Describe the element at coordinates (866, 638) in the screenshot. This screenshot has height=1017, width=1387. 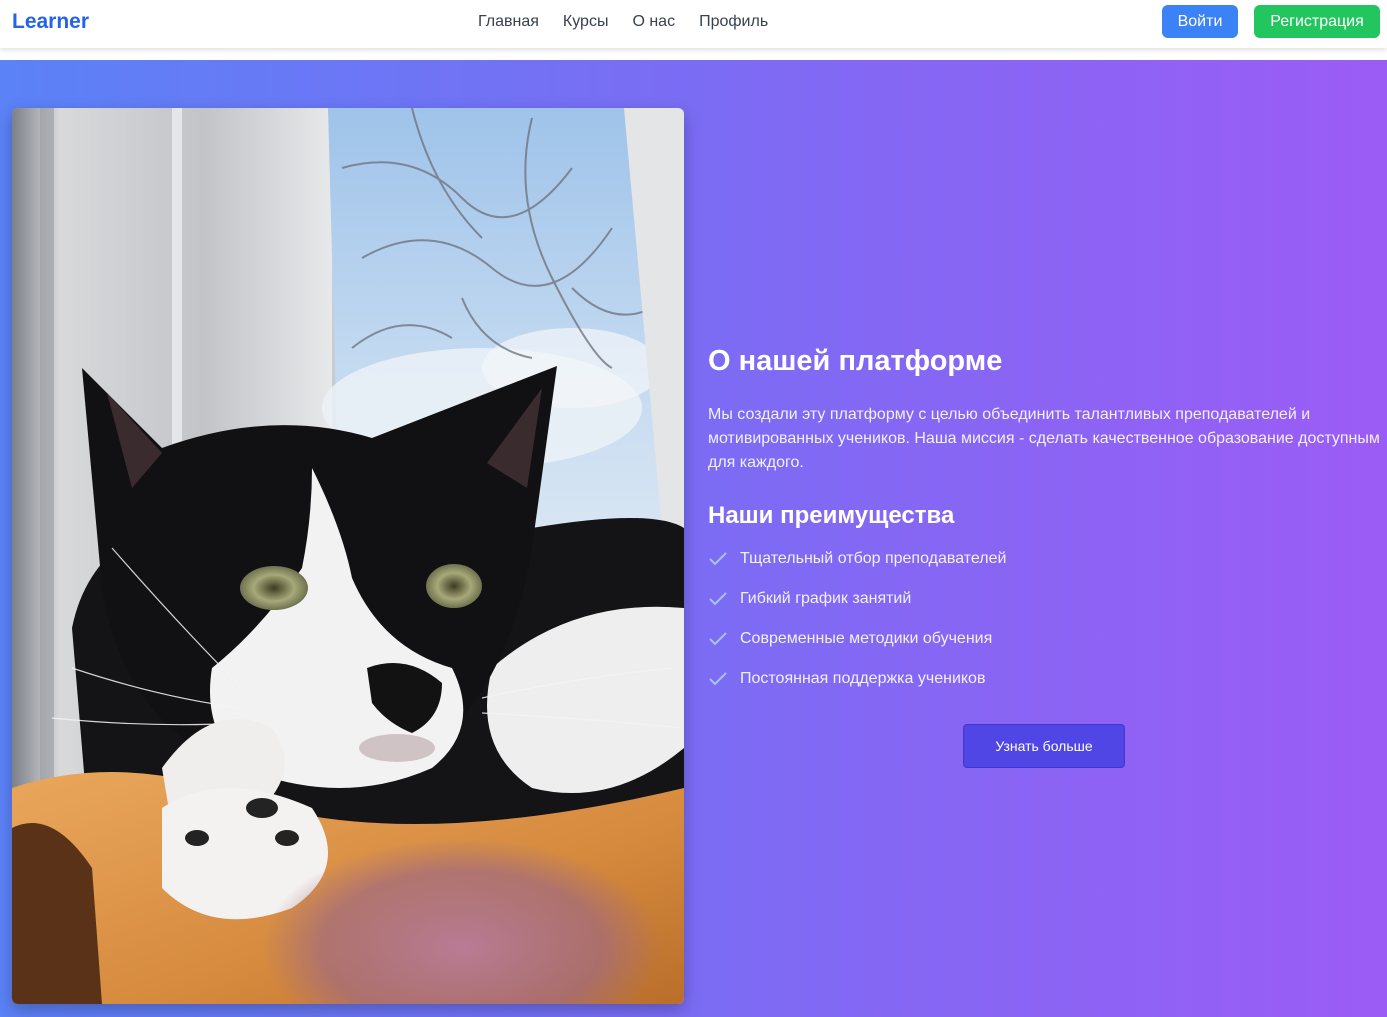
I see `advantage-text: Современные методики обучения` at that location.